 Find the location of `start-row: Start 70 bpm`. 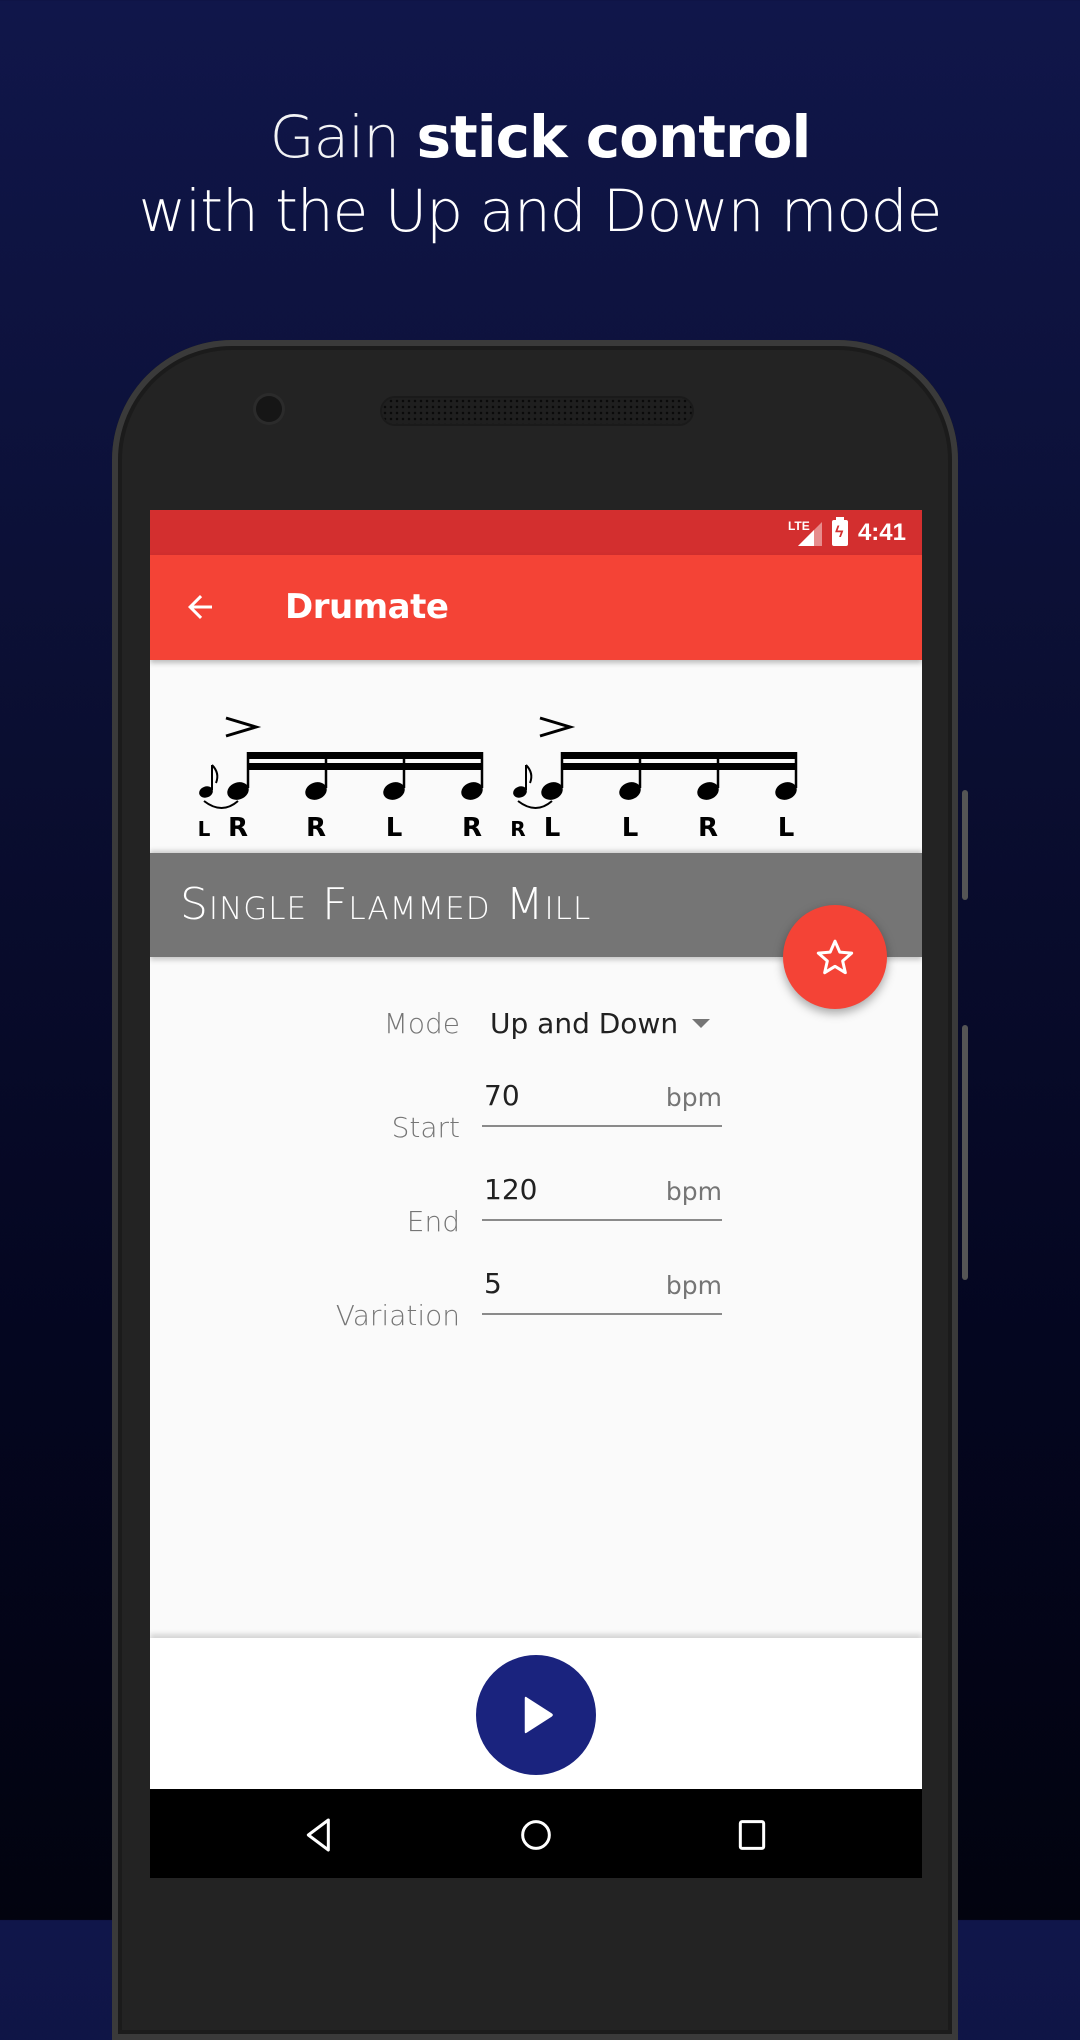

start-row: Start 70 bpm is located at coordinates (536, 1110).